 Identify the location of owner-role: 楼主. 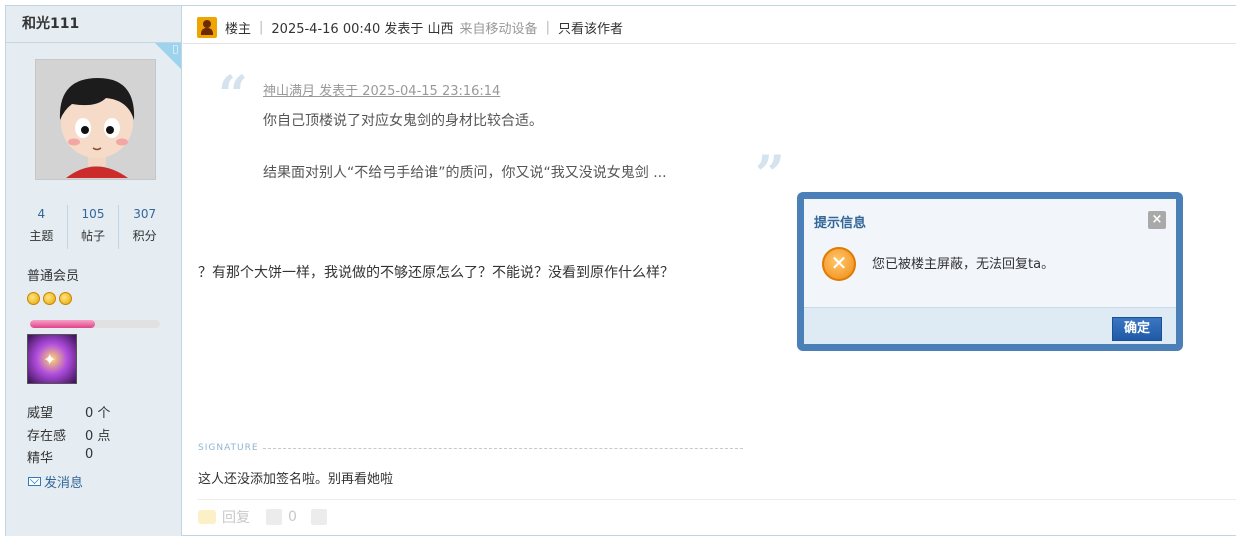
(238, 29).